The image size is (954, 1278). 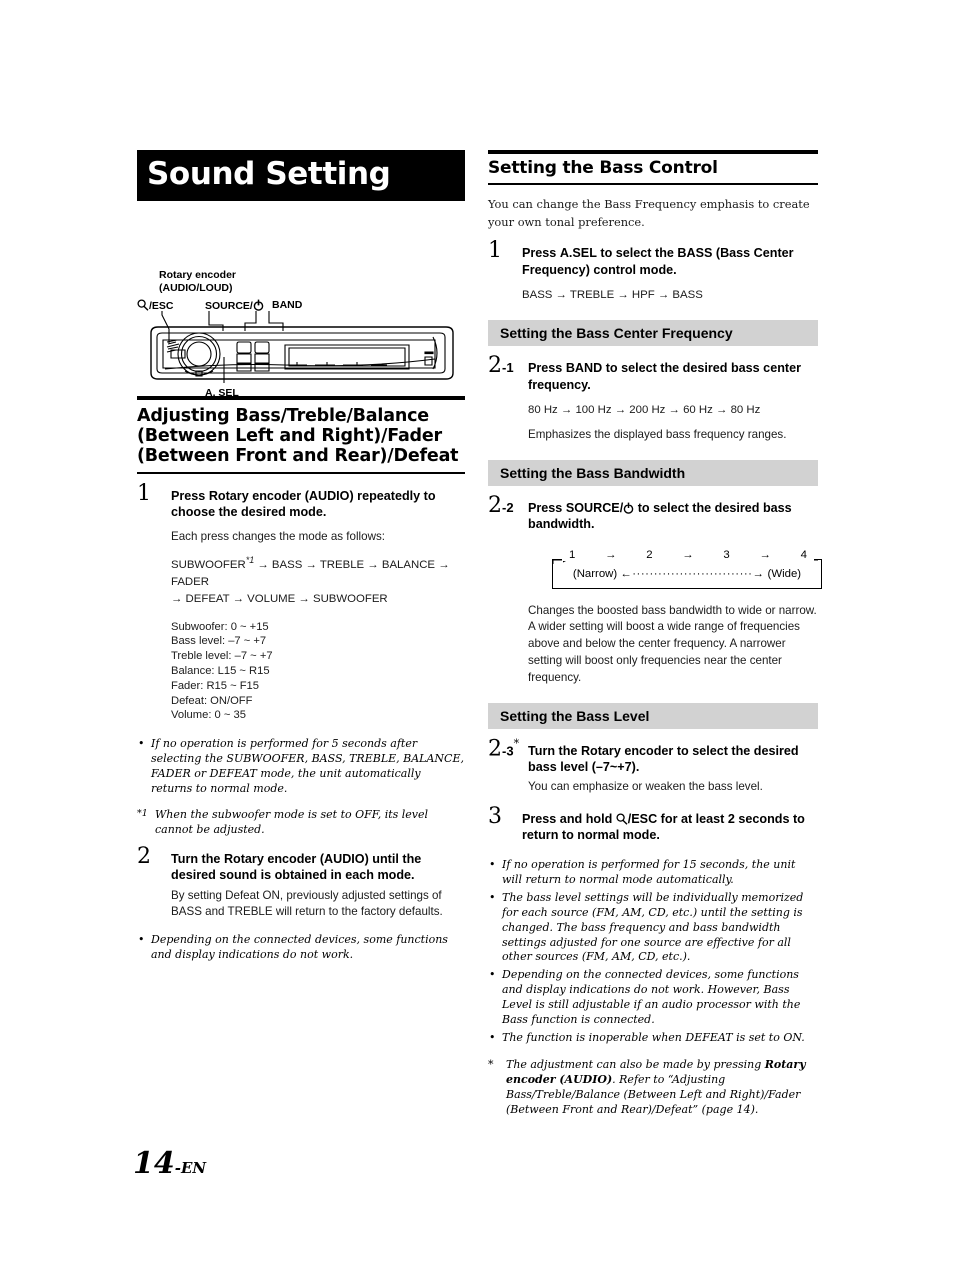 I want to click on heading-bass-center-frequency: Setting the Bass Center Frequency, so click(x=653, y=333).